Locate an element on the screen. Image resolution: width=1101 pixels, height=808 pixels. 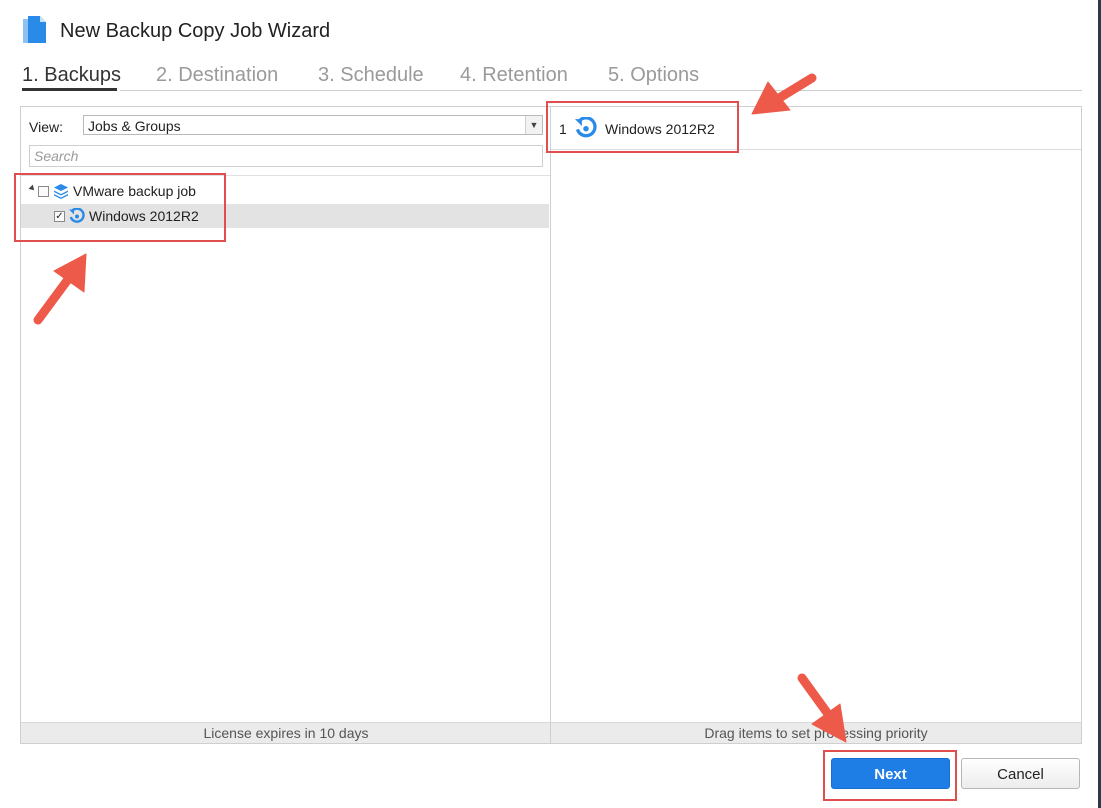
view-select: Jobs & Groups ▼ is located at coordinates (313, 125).